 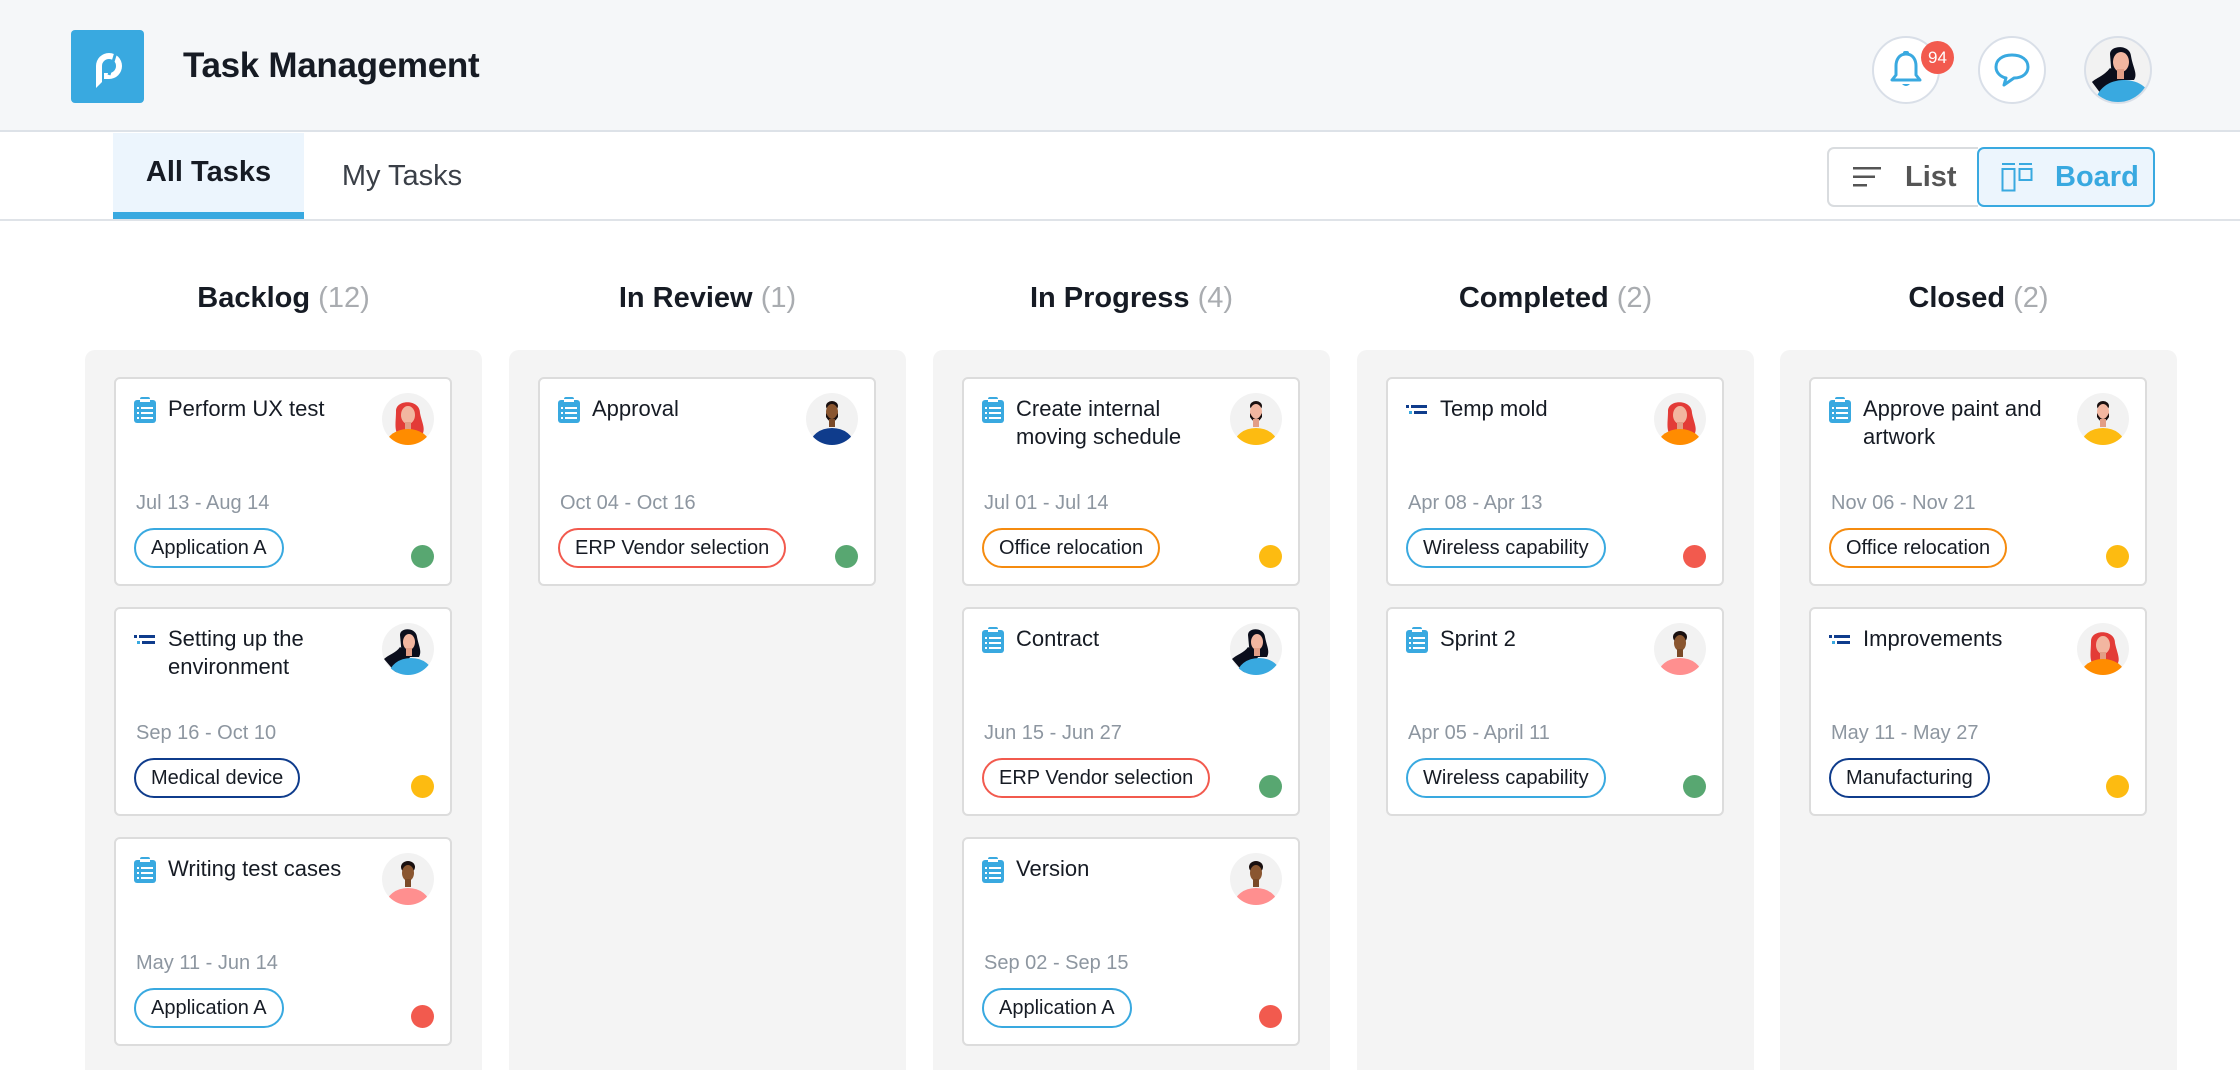 What do you see at coordinates (2097, 176) in the screenshot?
I see `board-label: Board` at bounding box center [2097, 176].